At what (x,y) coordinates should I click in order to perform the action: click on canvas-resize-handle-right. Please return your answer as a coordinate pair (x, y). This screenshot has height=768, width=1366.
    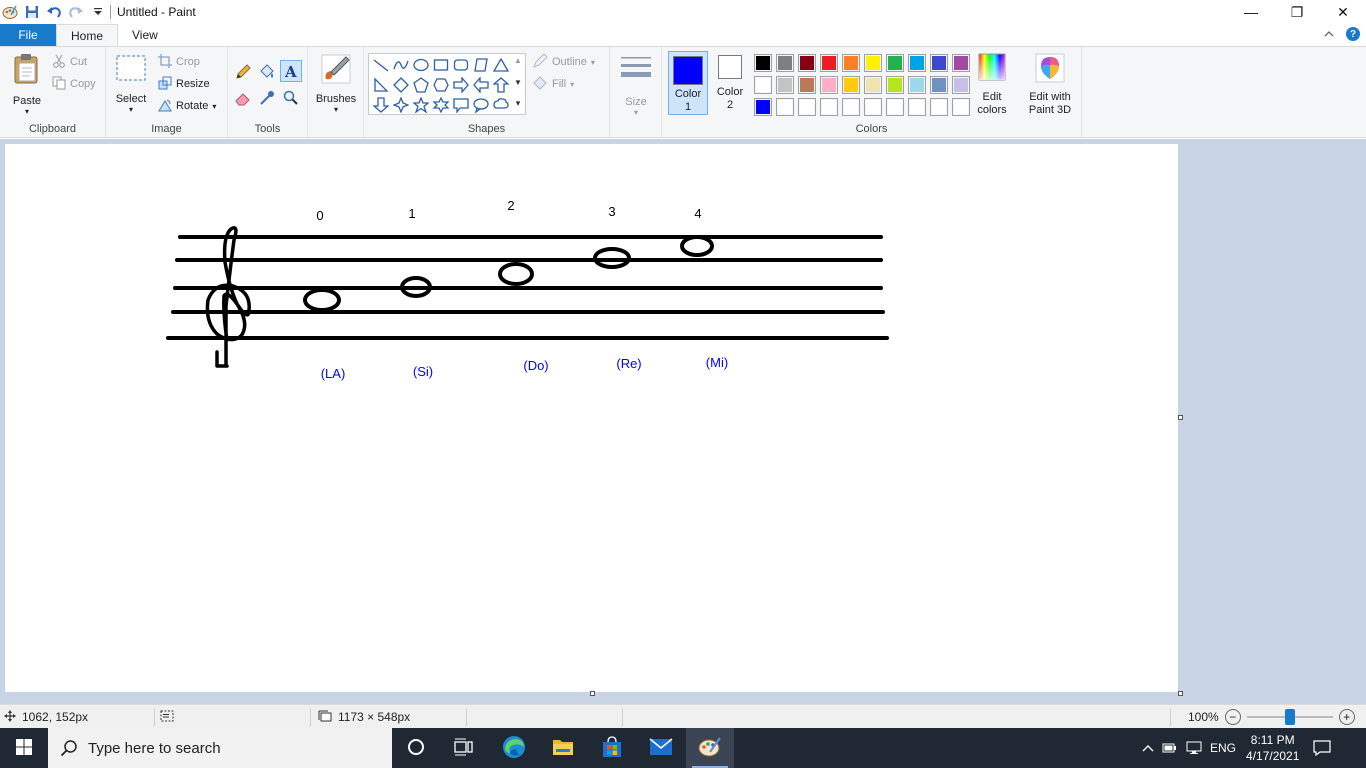
    Looking at the image, I should click on (1180, 417).